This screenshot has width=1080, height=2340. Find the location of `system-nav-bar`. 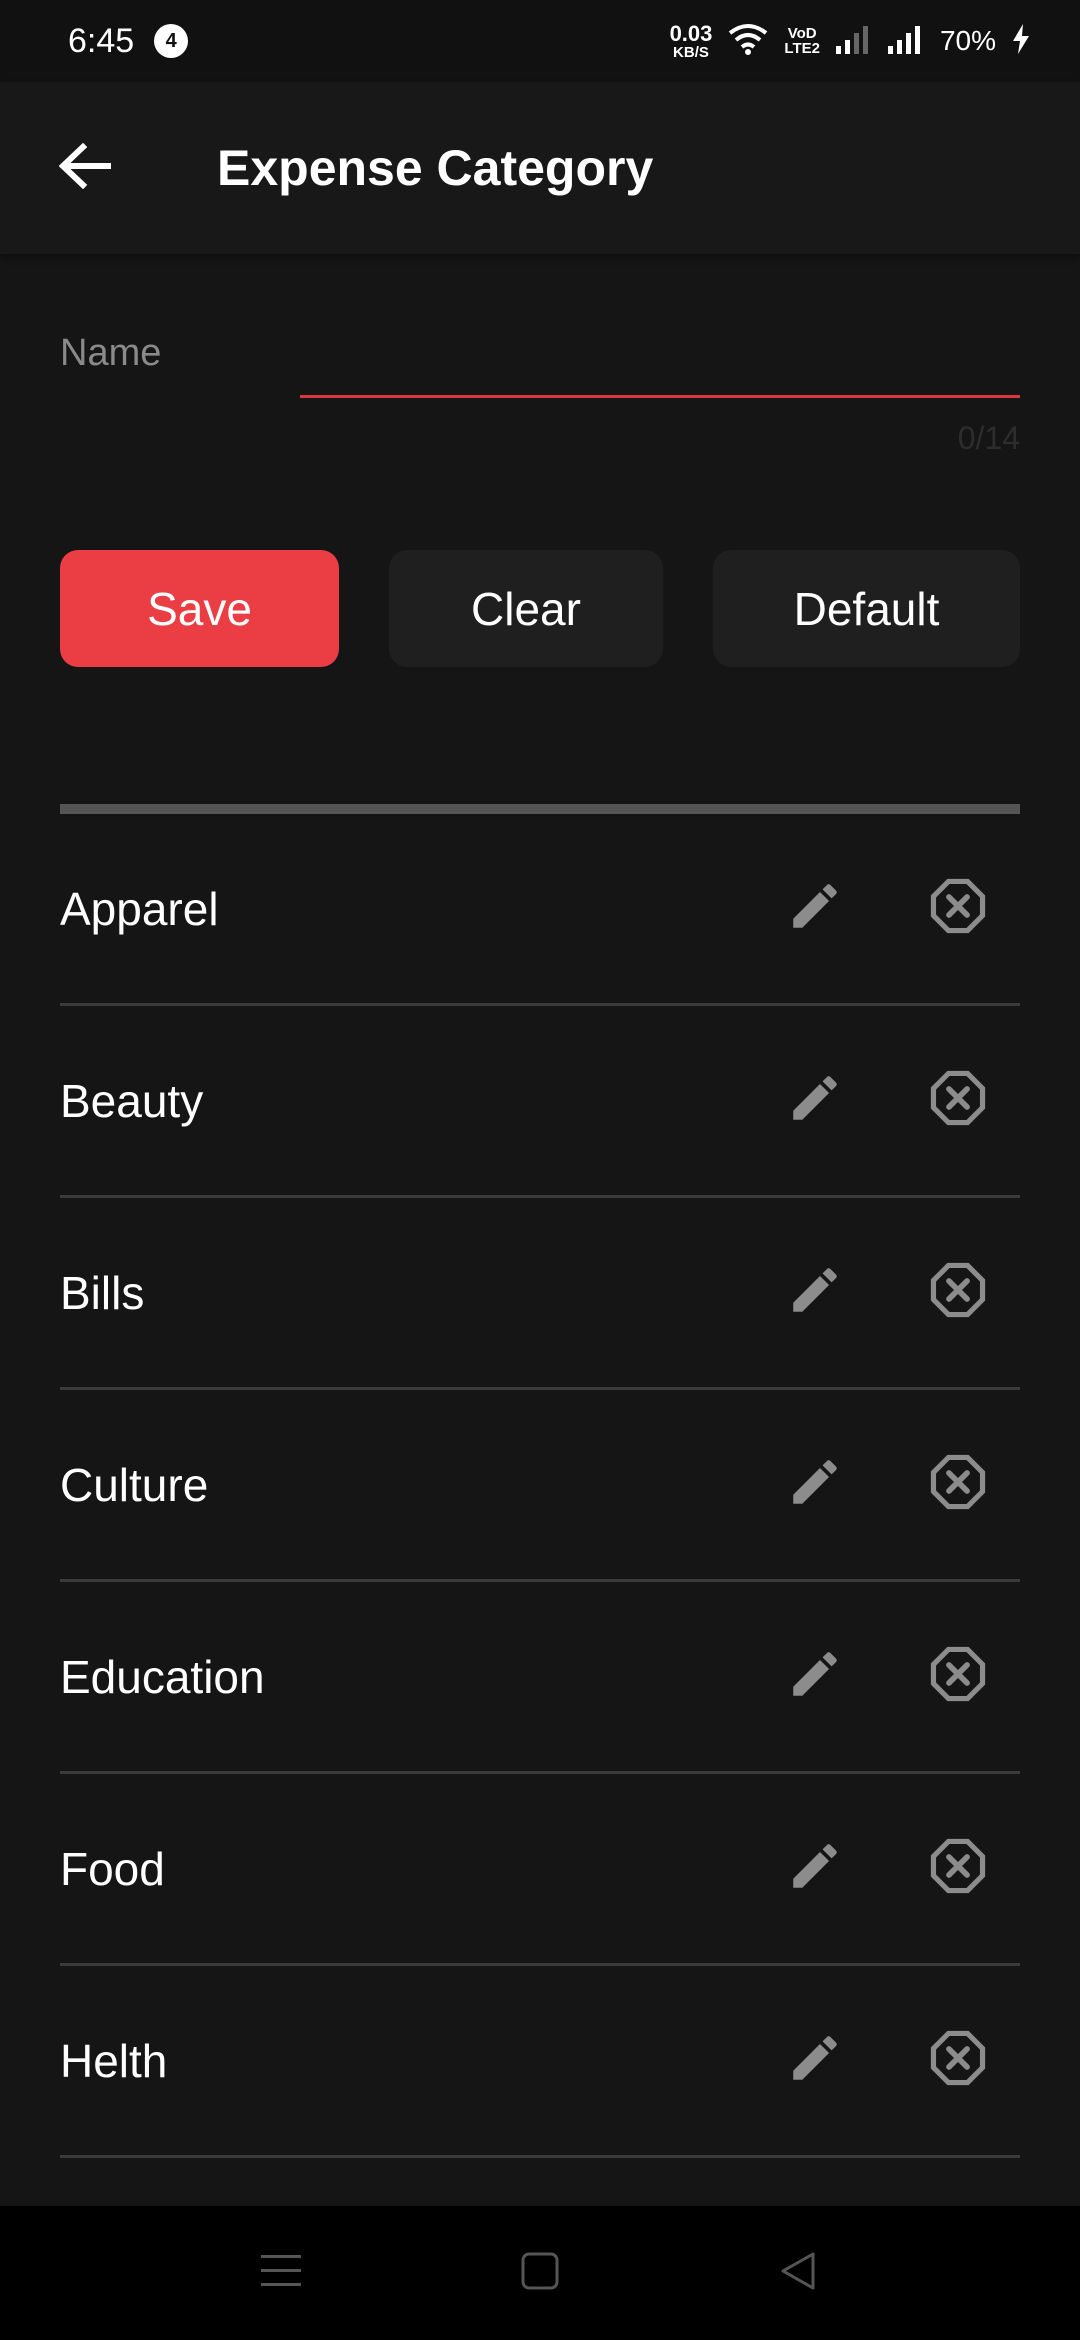

system-nav-bar is located at coordinates (540, 2273).